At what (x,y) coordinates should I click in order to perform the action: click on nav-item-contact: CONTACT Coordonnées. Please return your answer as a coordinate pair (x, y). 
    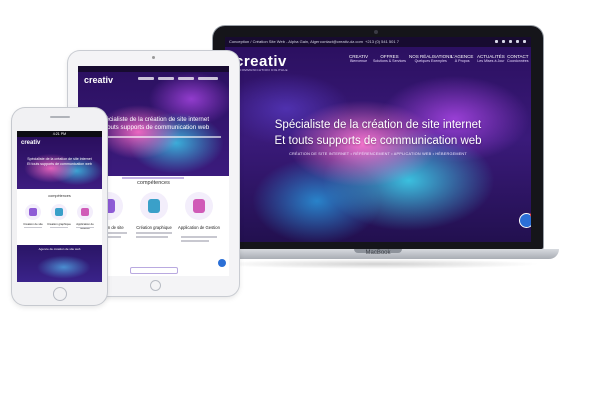
    Looking at the image, I should click on (518, 58).